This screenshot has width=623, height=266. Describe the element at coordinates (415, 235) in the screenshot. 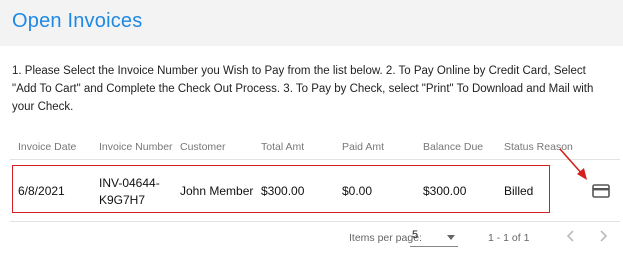

I see `items-per-page-value: 5` at that location.